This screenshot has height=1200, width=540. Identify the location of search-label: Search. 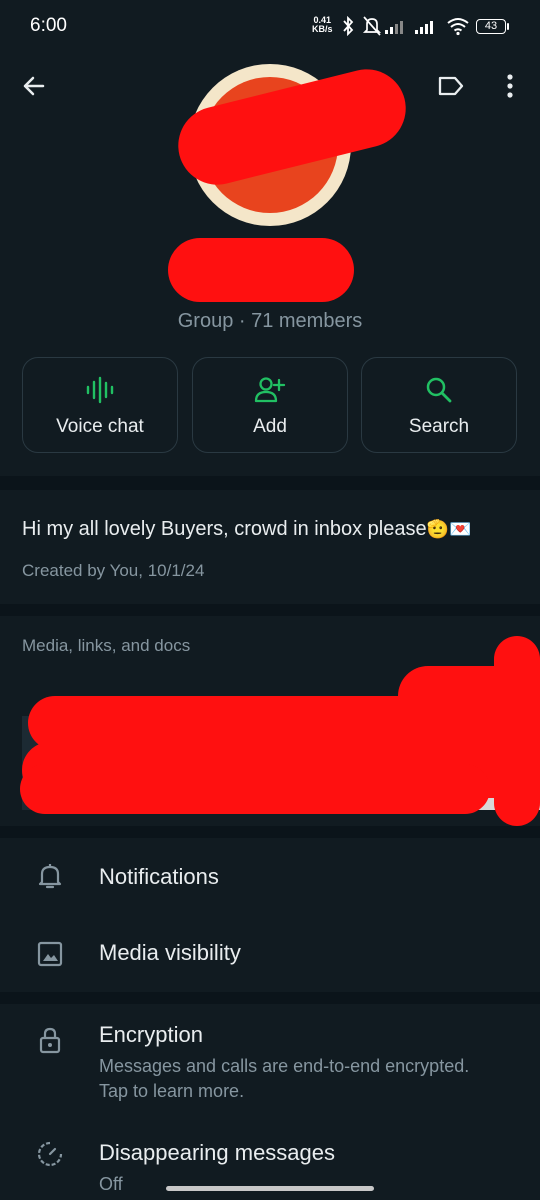
(439, 426).